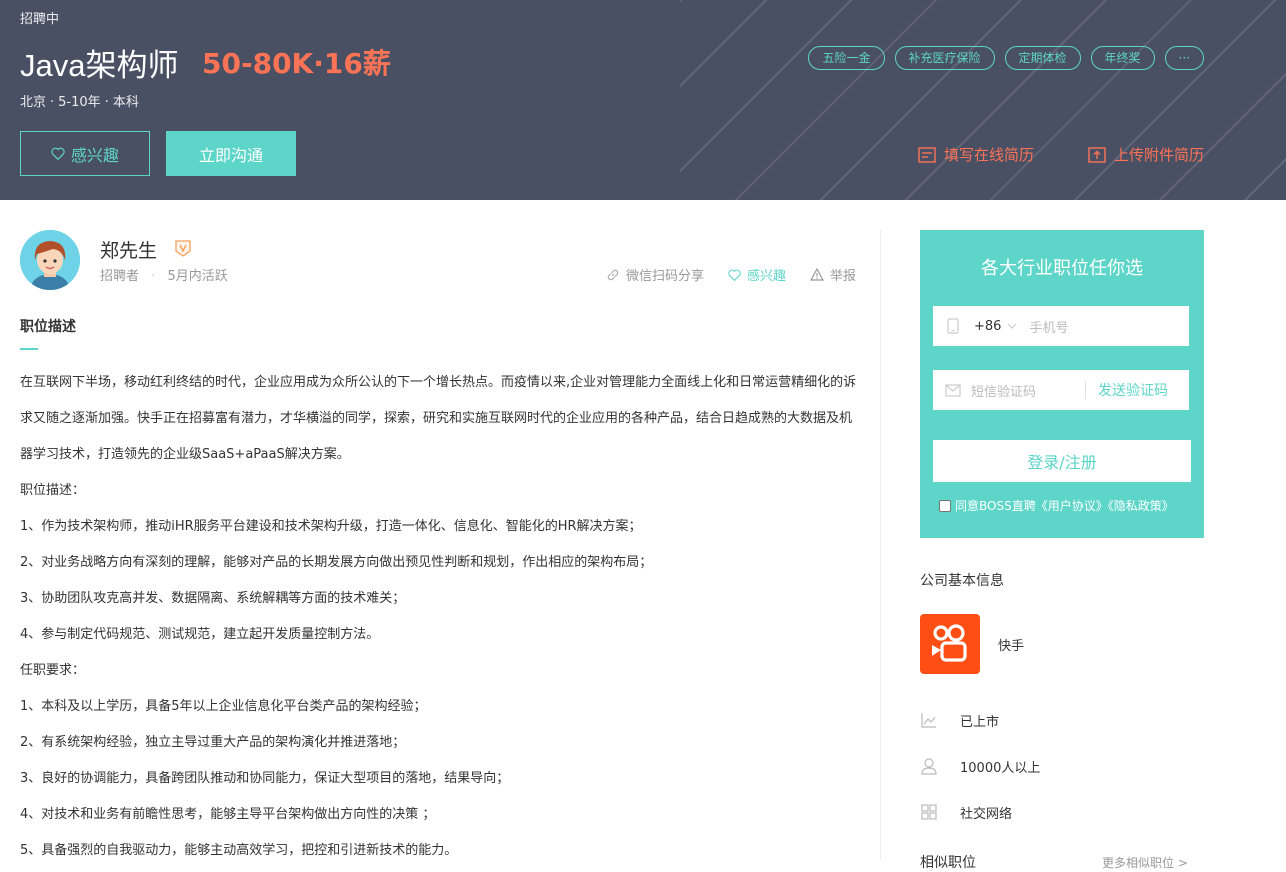 This screenshot has width=1286, height=872. Describe the element at coordinates (880, 545) in the screenshot. I see `column-divider` at that location.